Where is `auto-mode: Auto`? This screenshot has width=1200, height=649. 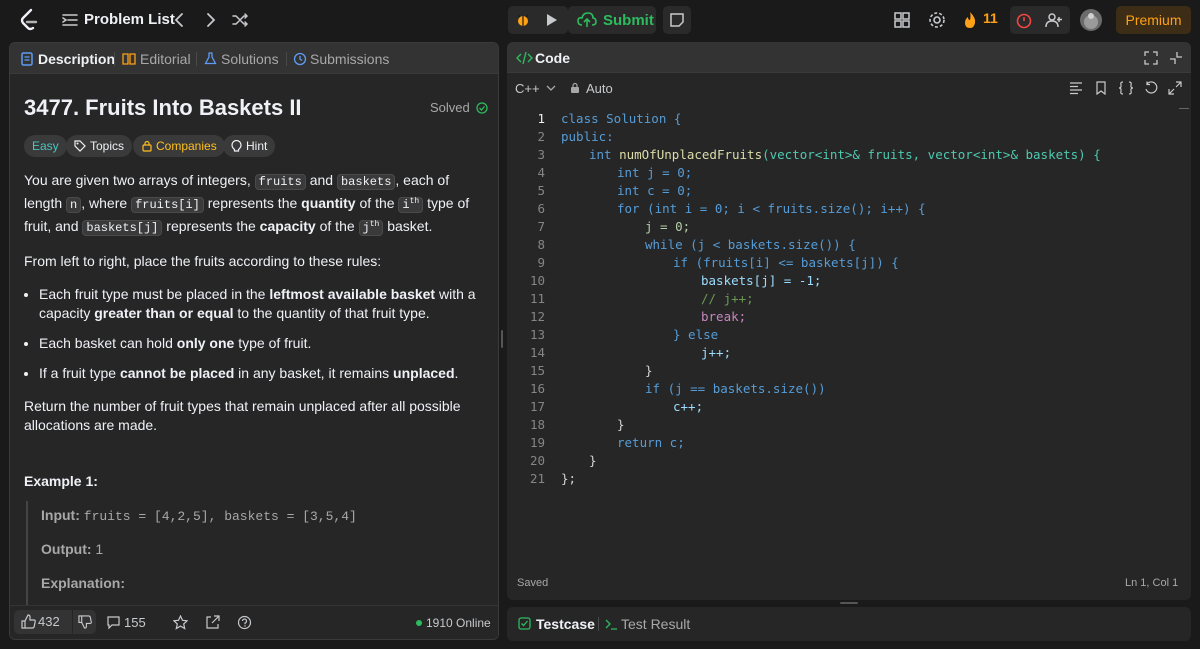
auto-mode: Auto is located at coordinates (599, 88).